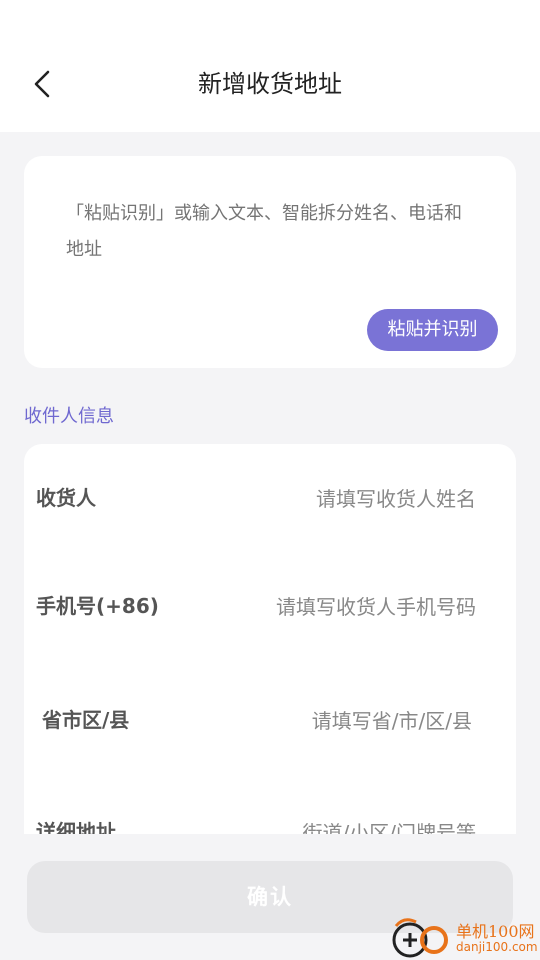 This screenshot has width=540, height=960. What do you see at coordinates (270, 66) in the screenshot?
I see `top-bar: 新增收货地址` at bounding box center [270, 66].